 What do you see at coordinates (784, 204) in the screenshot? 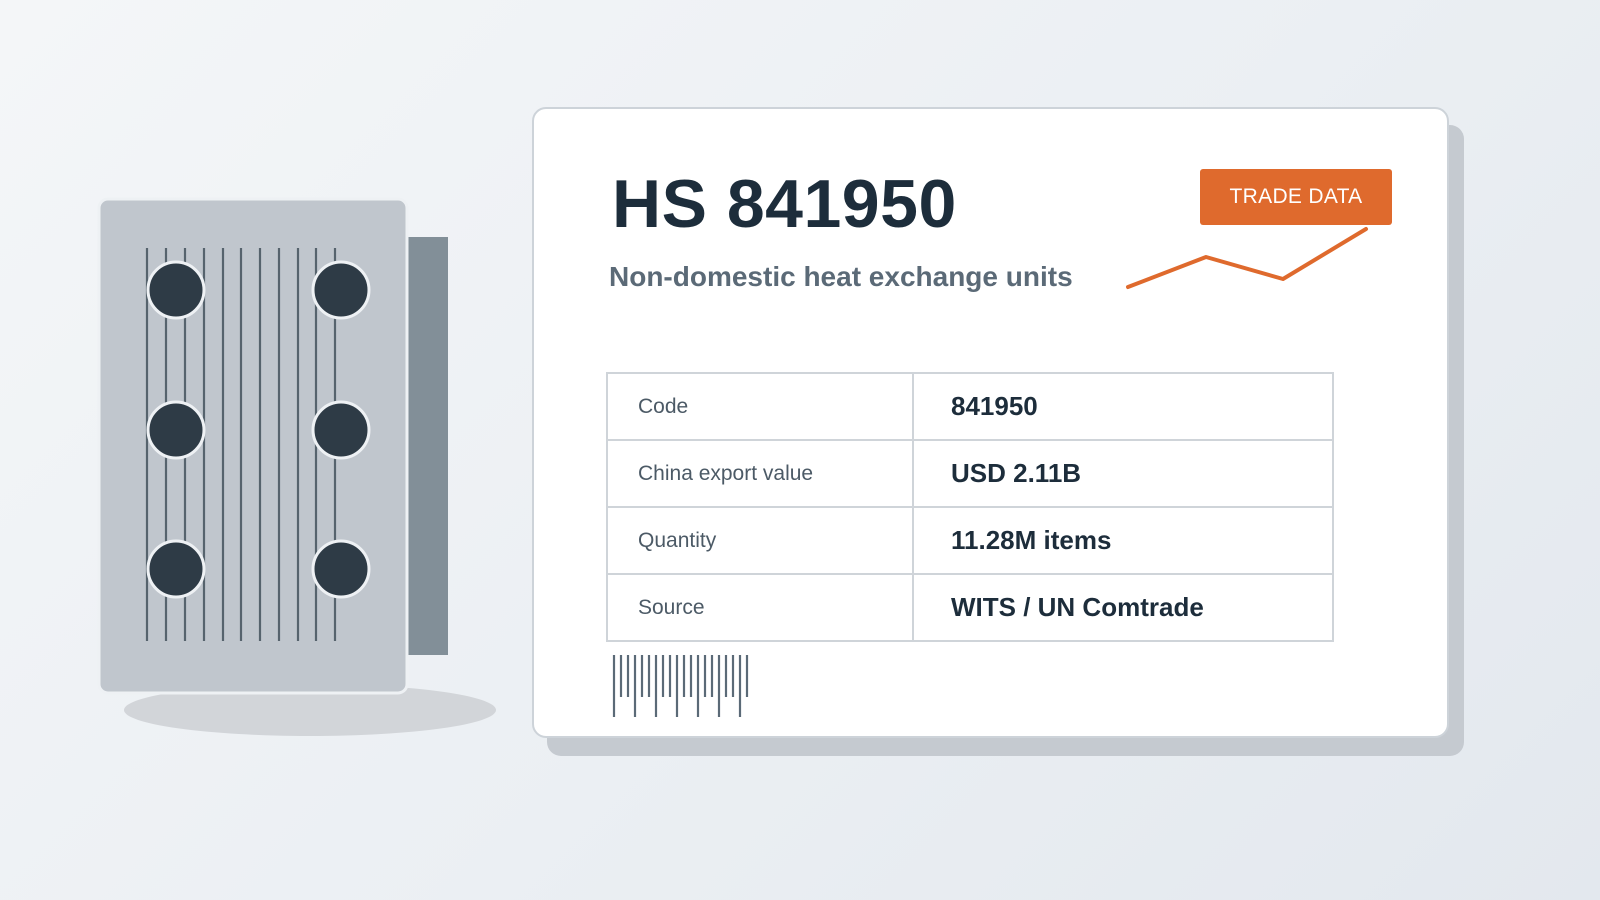
I see `page-title: HS 841950` at bounding box center [784, 204].